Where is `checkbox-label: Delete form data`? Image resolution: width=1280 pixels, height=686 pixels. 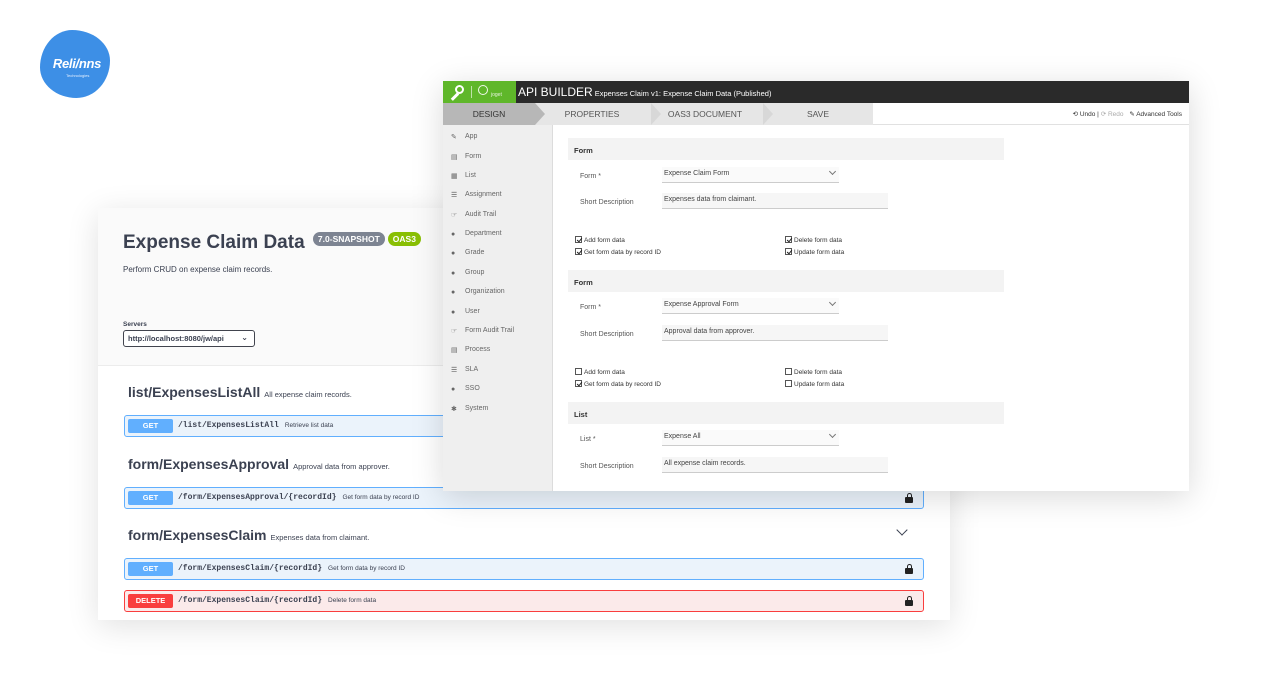
checkbox-label: Delete form data is located at coordinates (818, 372).